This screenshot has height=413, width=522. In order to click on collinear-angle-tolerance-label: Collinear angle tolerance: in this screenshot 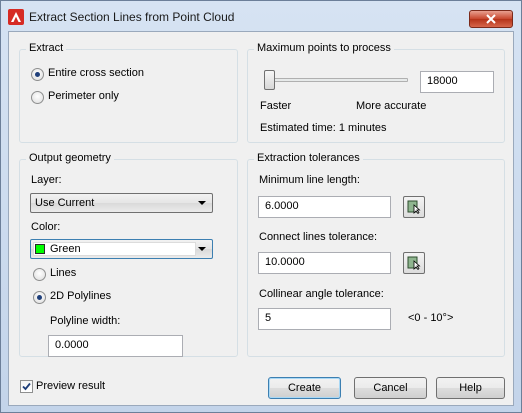, I will do `click(321, 294)`.